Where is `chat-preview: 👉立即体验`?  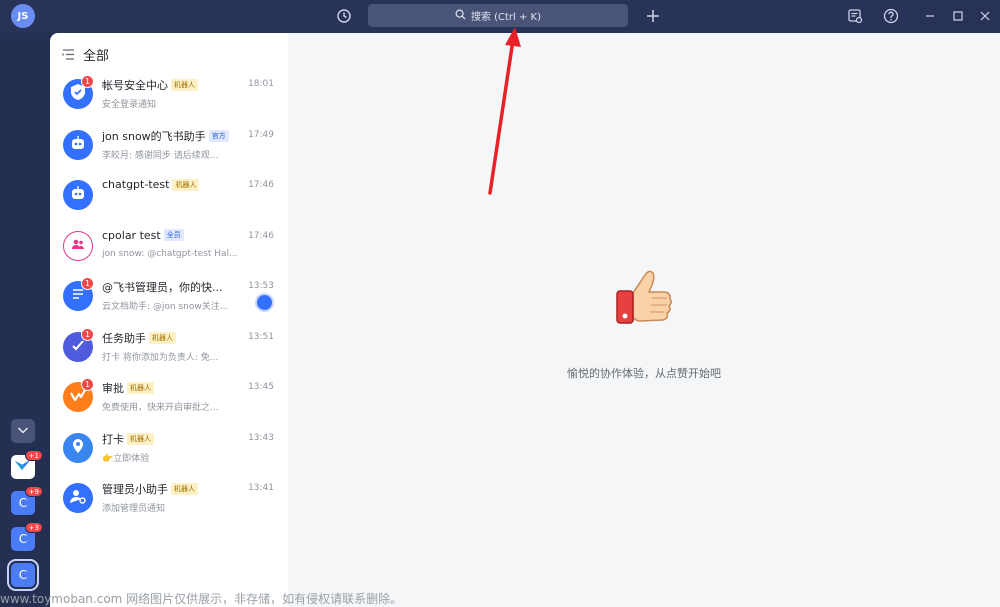
chat-preview: 👉立即体验 is located at coordinates (126, 458).